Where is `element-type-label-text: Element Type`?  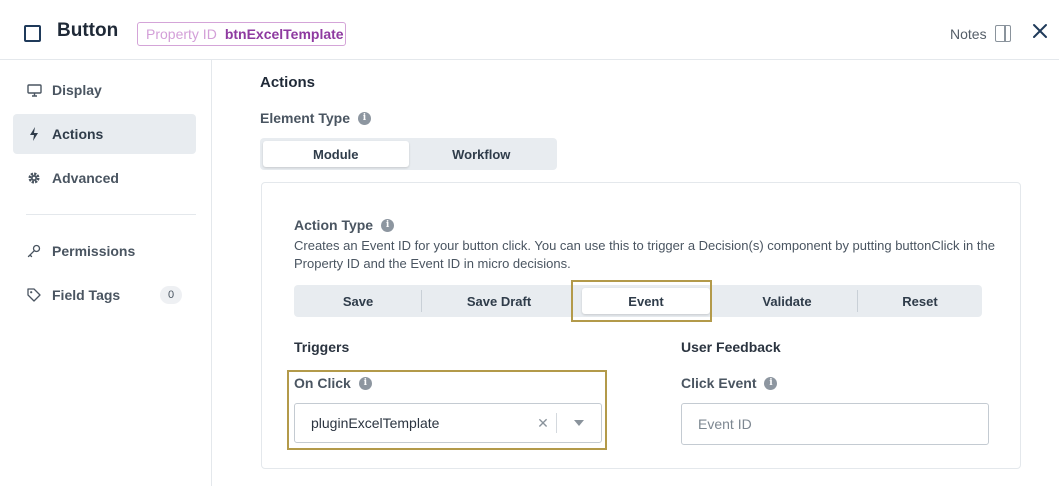 element-type-label-text: Element Type is located at coordinates (305, 118).